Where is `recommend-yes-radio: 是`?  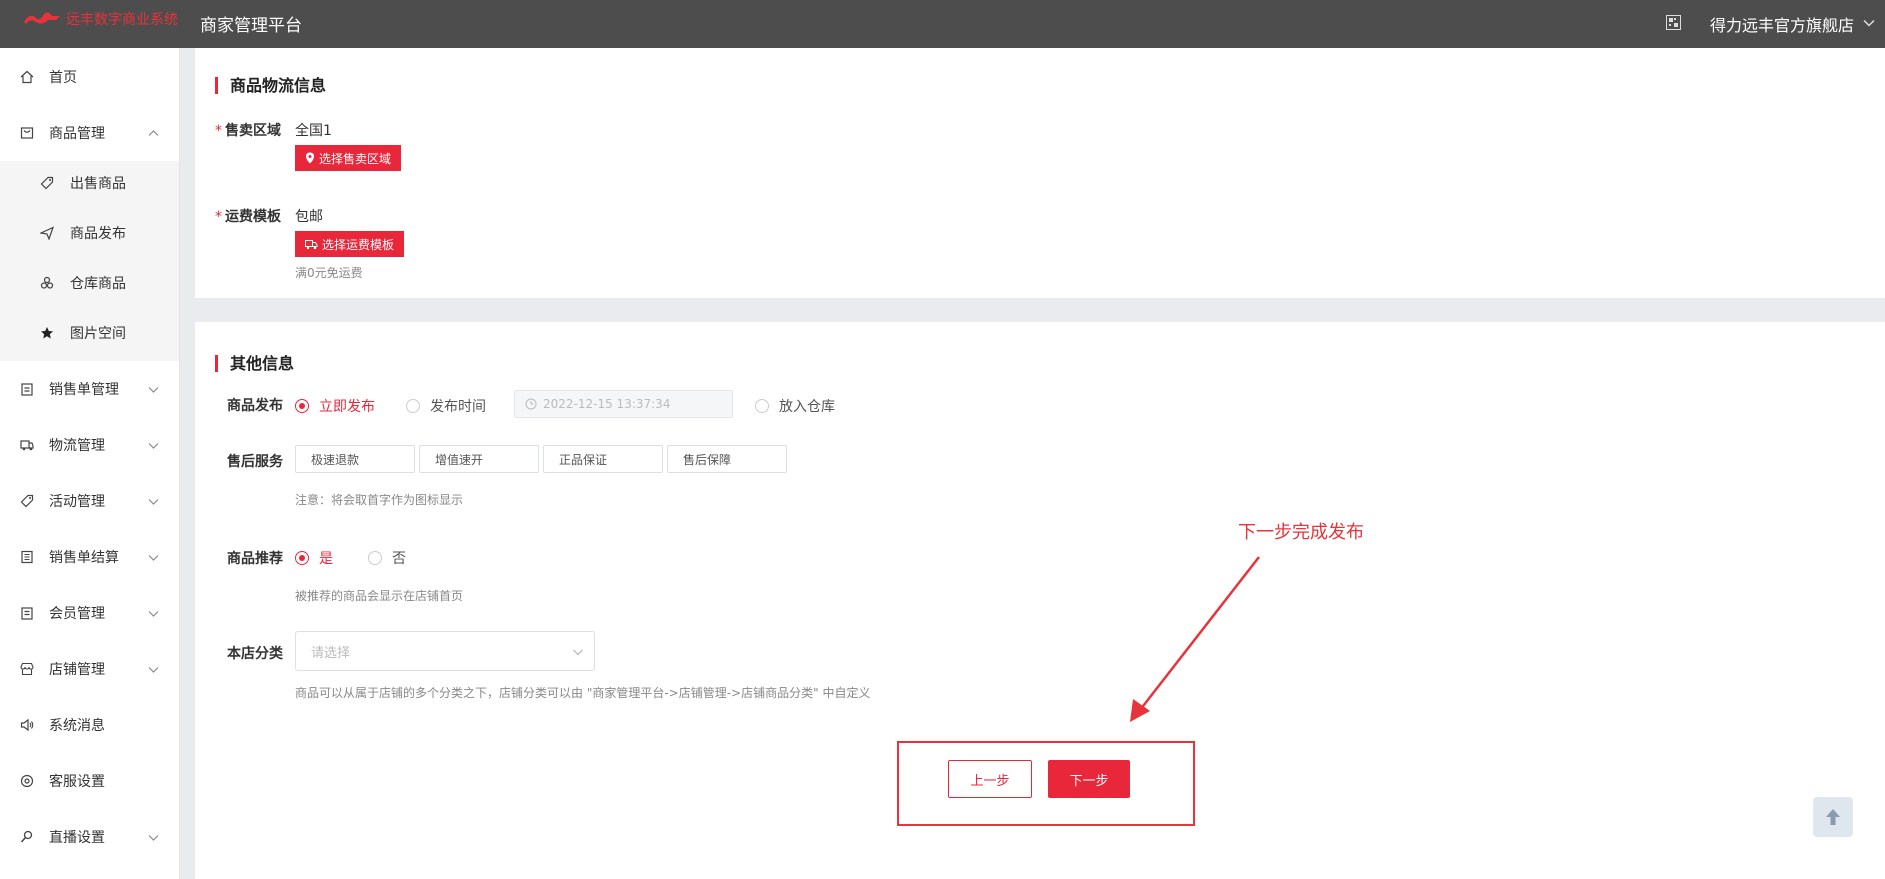
recommend-yes-radio: 是 is located at coordinates (314, 558).